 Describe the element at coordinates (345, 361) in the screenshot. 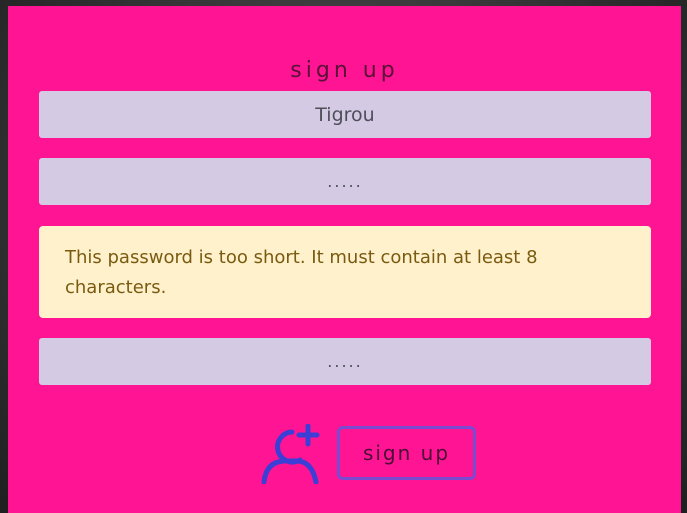

I see `confirm-password-input` at that location.